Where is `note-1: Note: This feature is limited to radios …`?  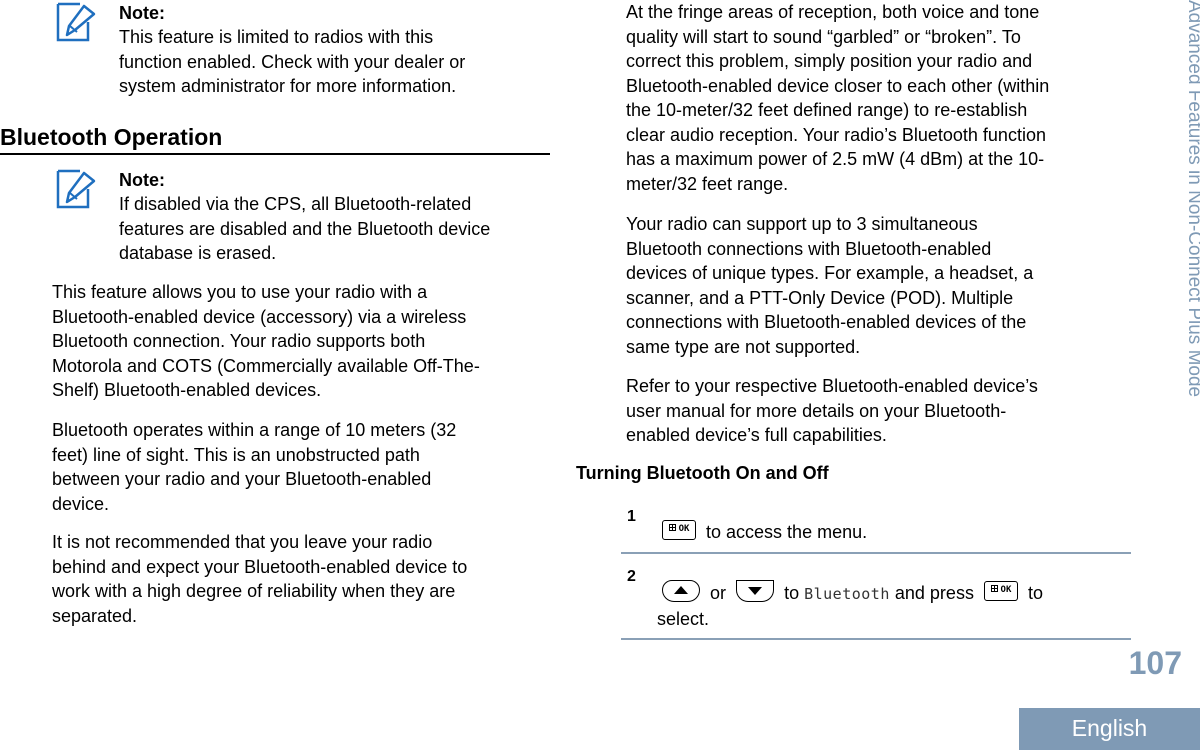 note-1: Note: This feature is limited to radios … is located at coordinates (339, 50).